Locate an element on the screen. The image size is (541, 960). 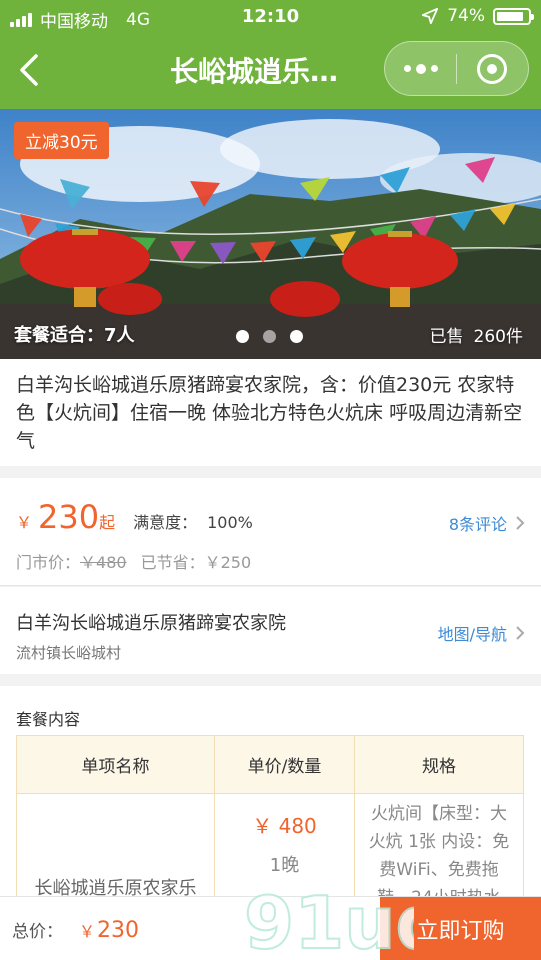
target-icon is located at coordinates (492, 68).